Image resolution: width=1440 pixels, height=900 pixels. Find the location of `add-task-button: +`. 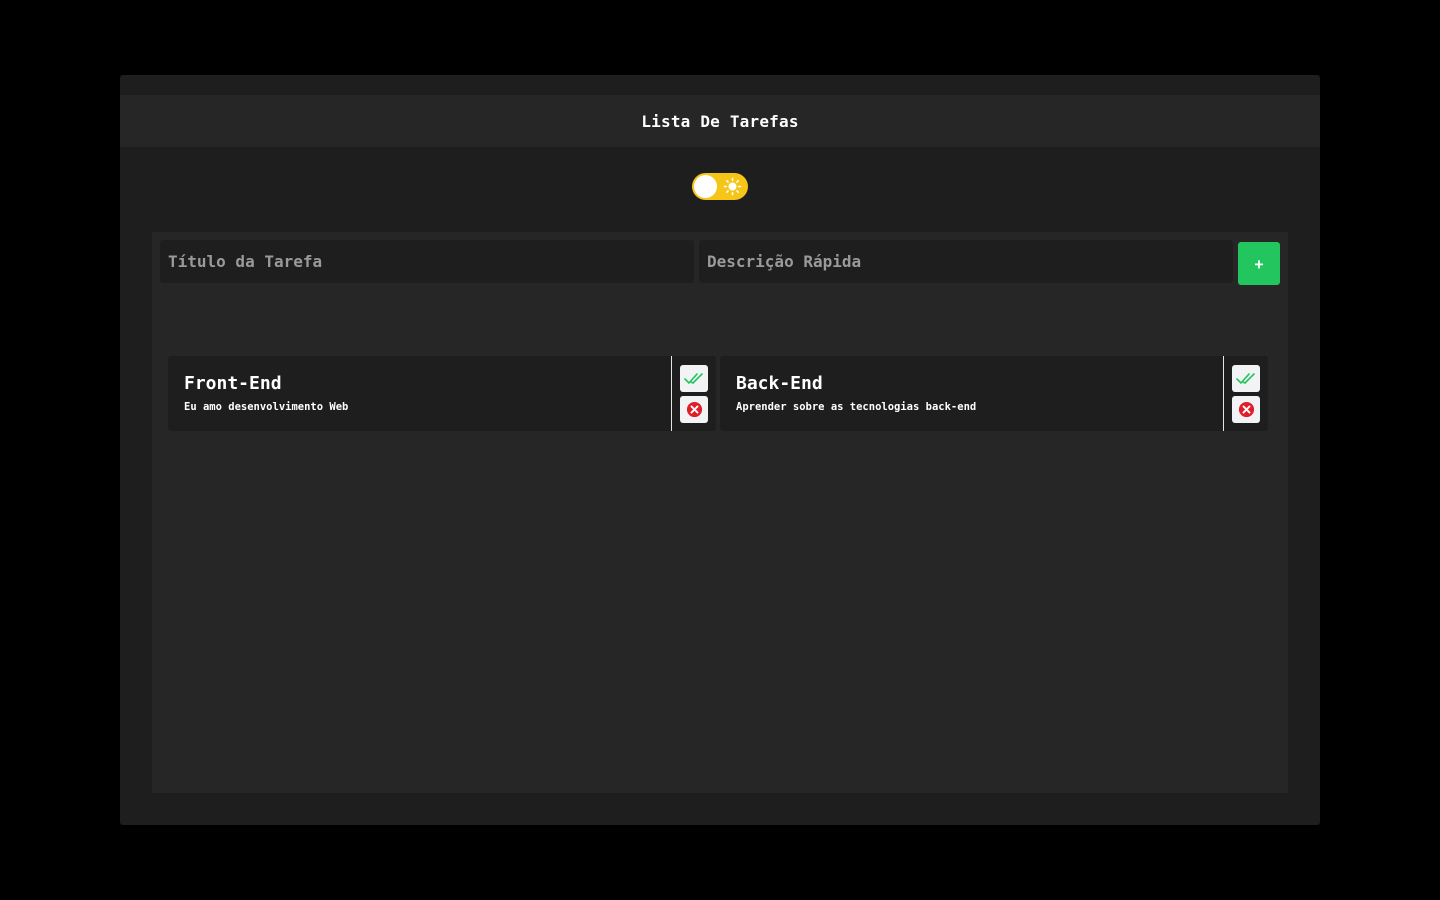

add-task-button: + is located at coordinates (1259, 263).